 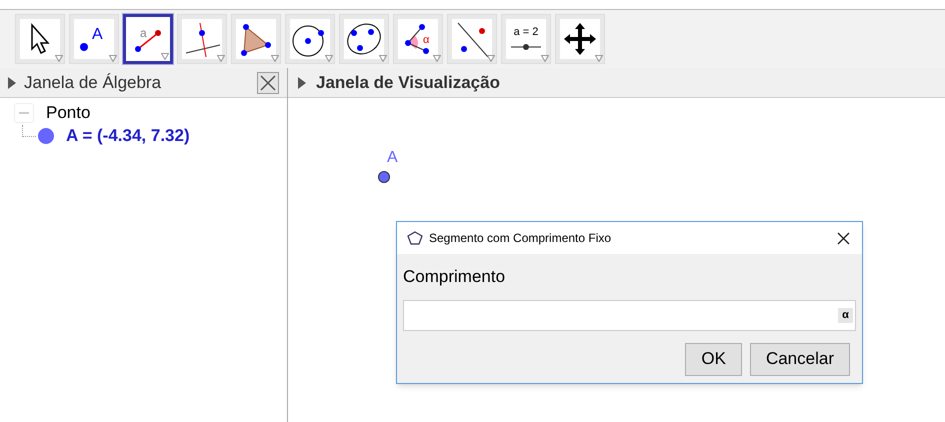 What do you see at coordinates (68, 113) in the screenshot?
I see `category-label: Ponto` at bounding box center [68, 113].